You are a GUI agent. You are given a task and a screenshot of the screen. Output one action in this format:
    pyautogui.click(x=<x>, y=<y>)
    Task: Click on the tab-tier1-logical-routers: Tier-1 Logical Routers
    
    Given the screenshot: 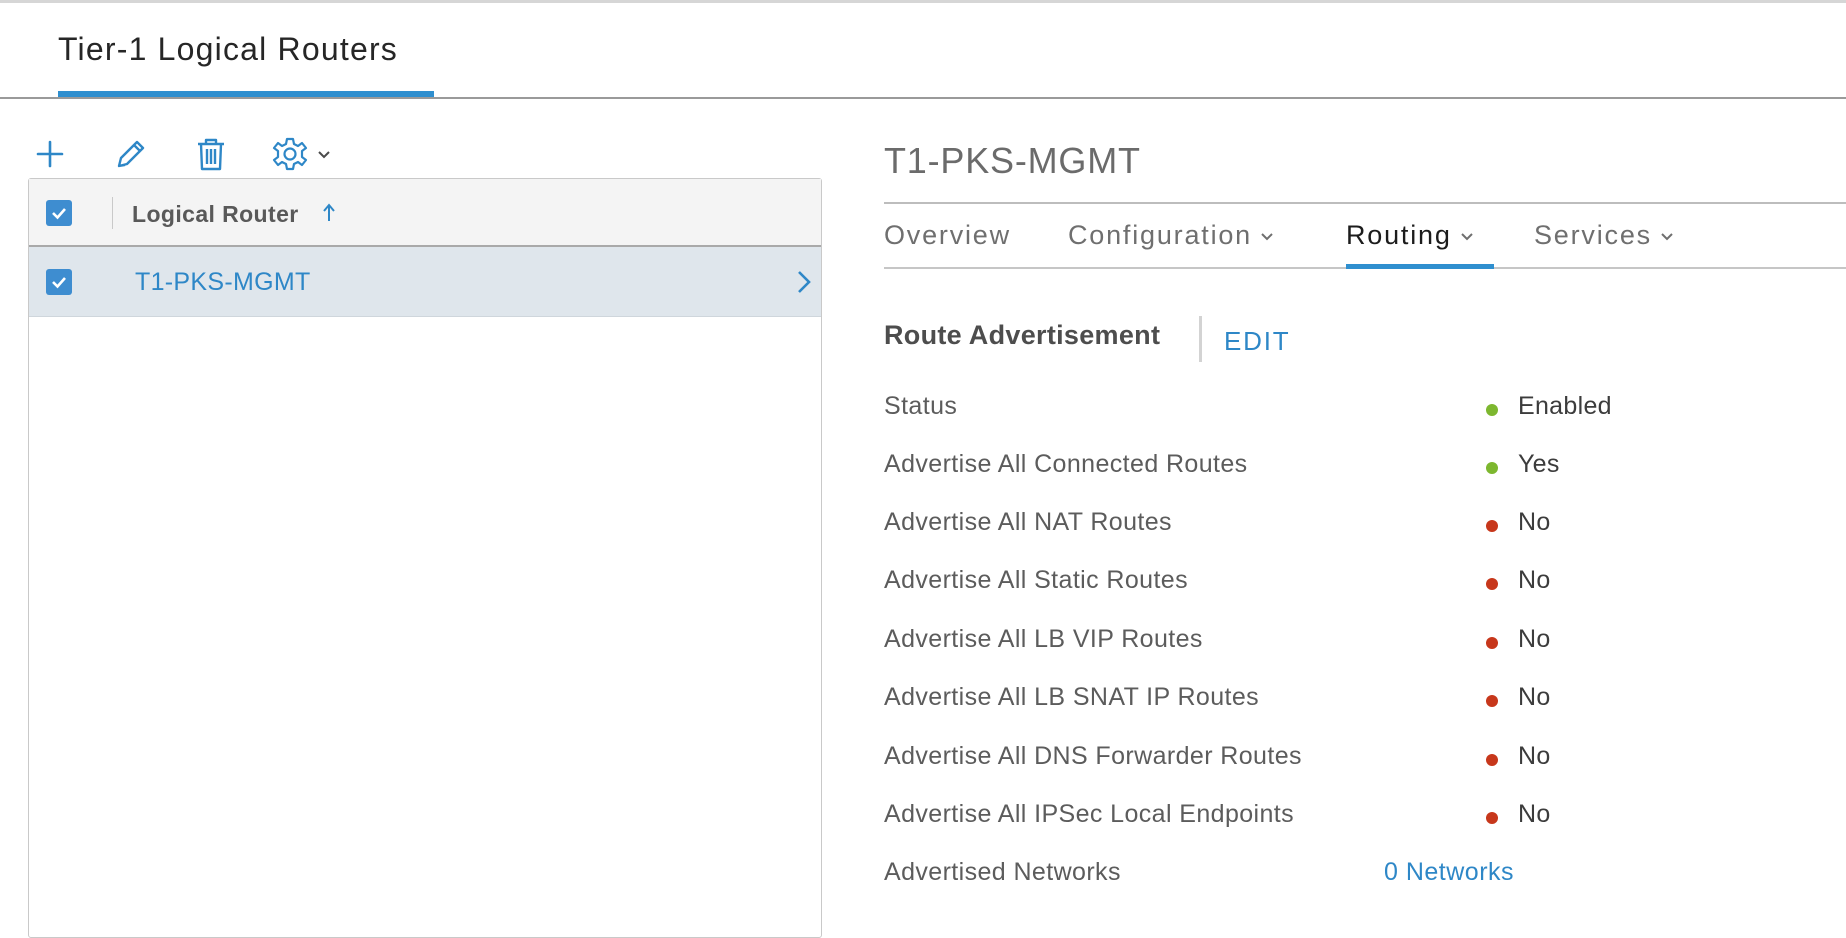 What is the action you would take?
    pyautogui.click(x=228, y=49)
    